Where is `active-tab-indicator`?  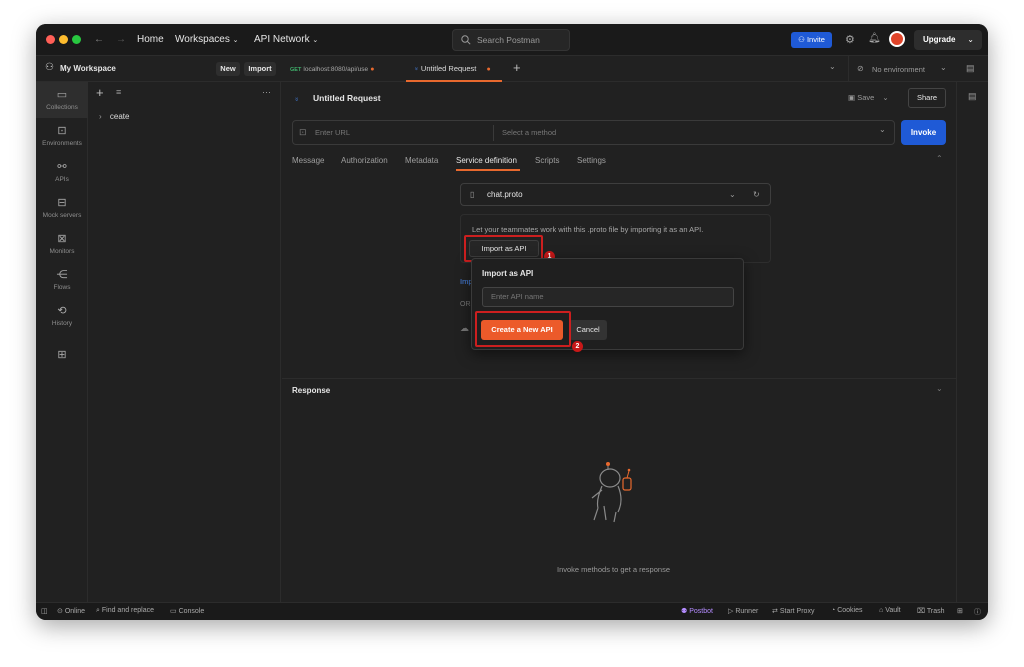
active-tab-indicator is located at coordinates (488, 170).